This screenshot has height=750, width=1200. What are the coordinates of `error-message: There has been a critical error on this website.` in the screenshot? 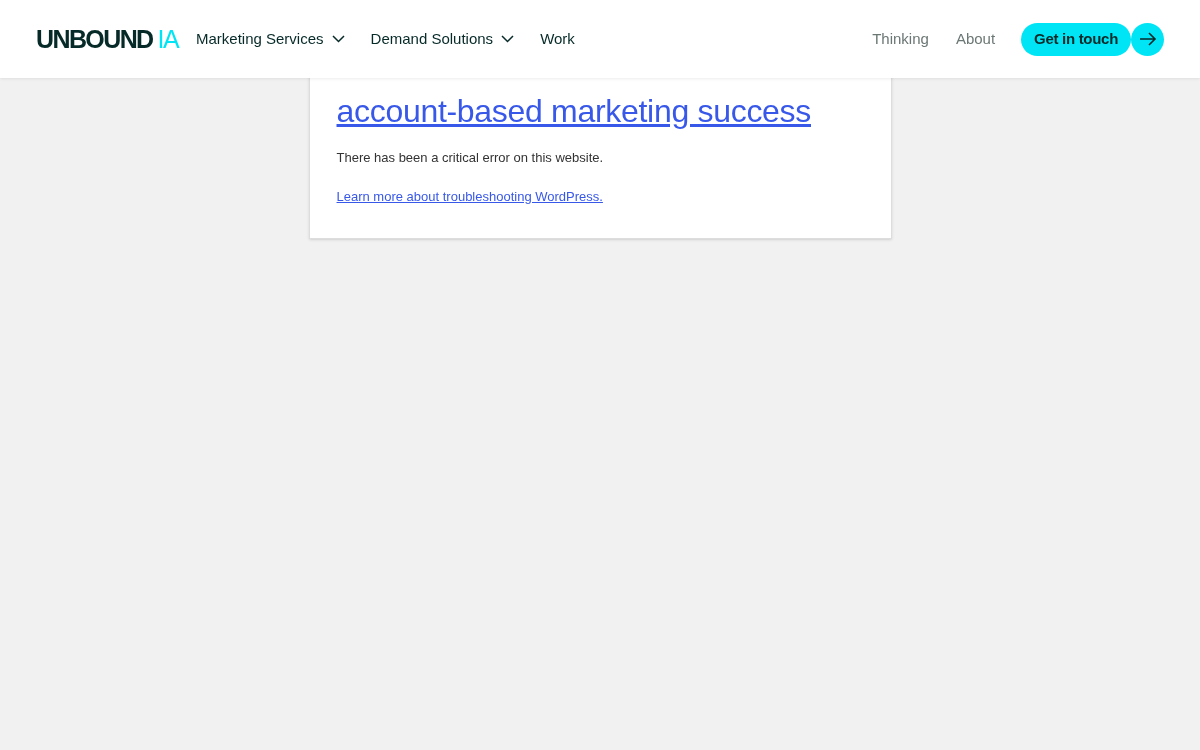 It's located at (470, 158).